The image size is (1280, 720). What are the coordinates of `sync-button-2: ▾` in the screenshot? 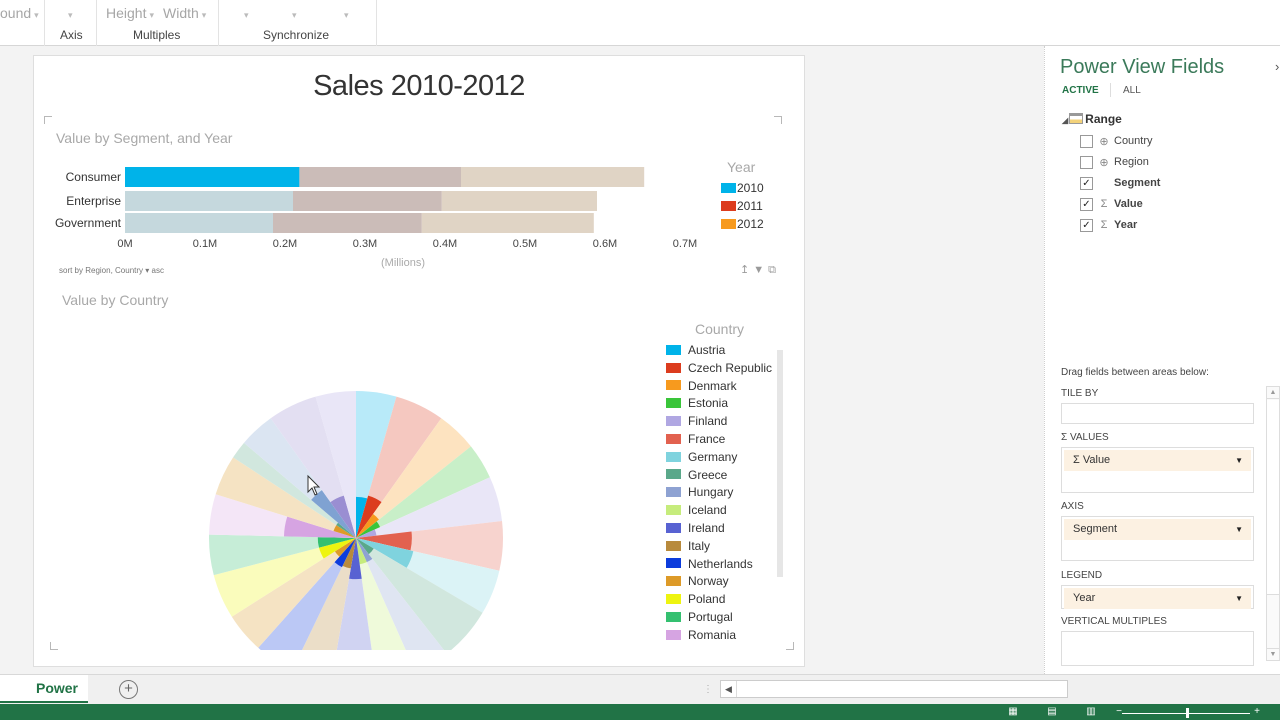 It's located at (293, 13).